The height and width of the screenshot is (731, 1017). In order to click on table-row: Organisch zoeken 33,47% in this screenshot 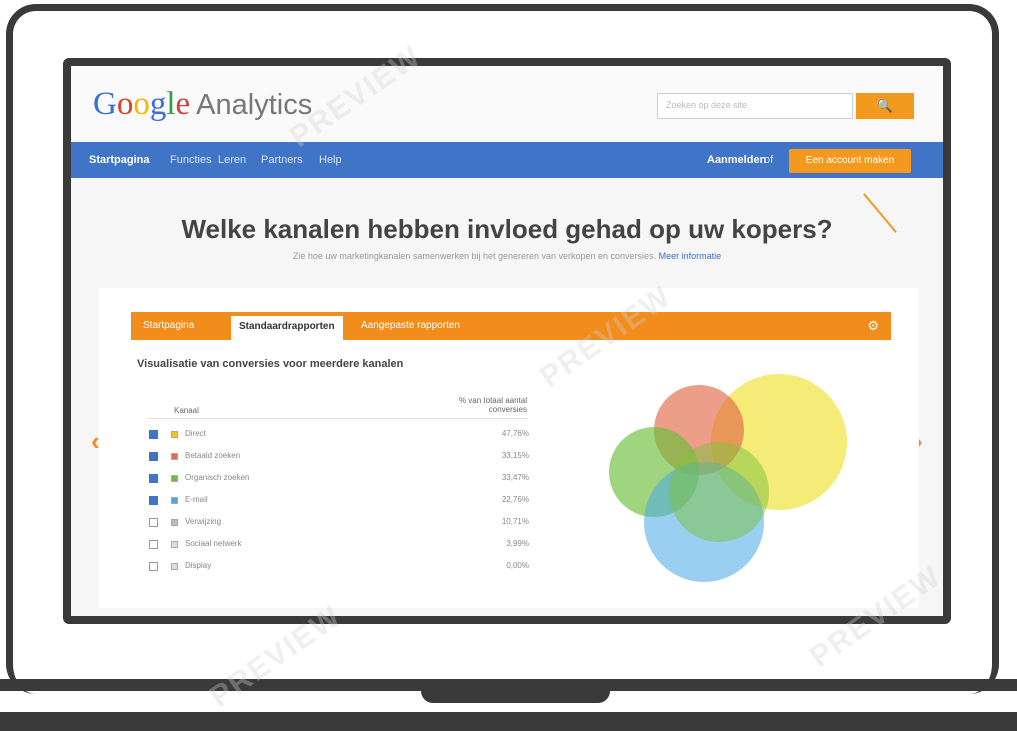, I will do `click(339, 481)`.